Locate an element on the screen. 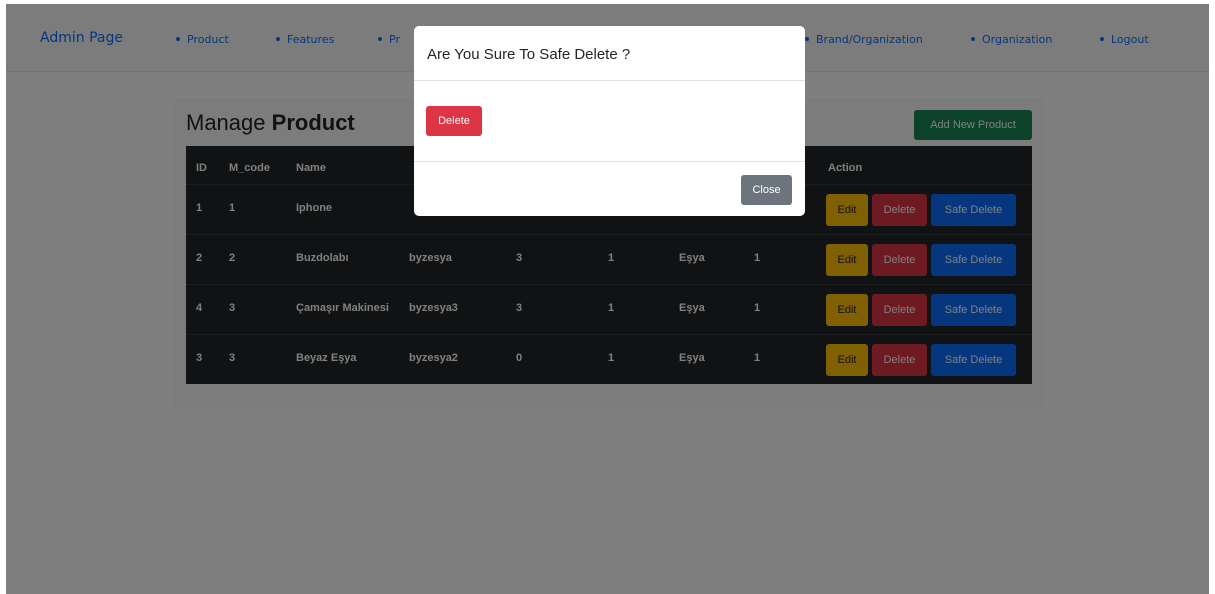  modal-body: Delete is located at coordinates (609, 121).